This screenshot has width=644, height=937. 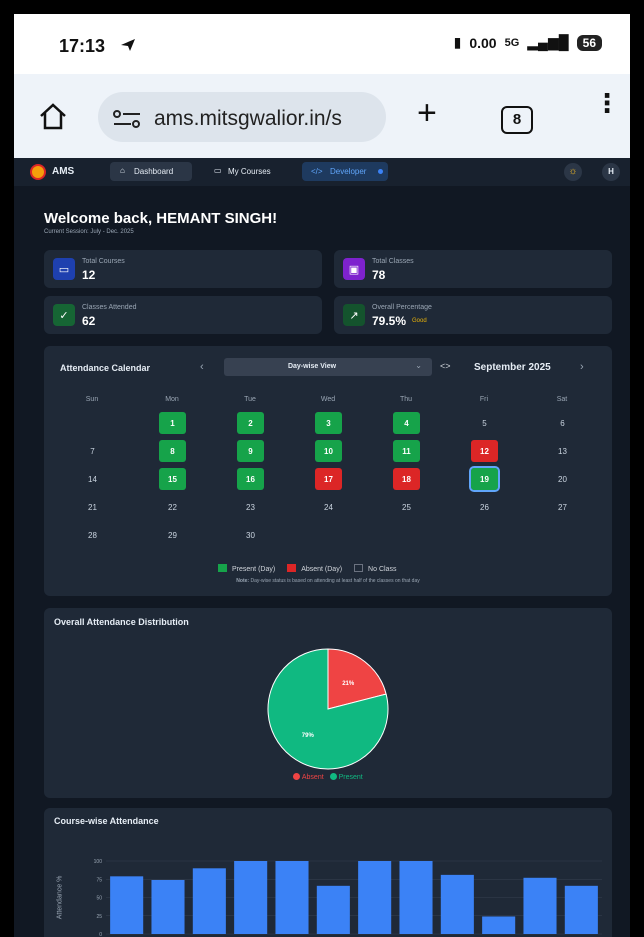 What do you see at coordinates (92, 507) in the screenshot?
I see `calendar-day: 21` at bounding box center [92, 507].